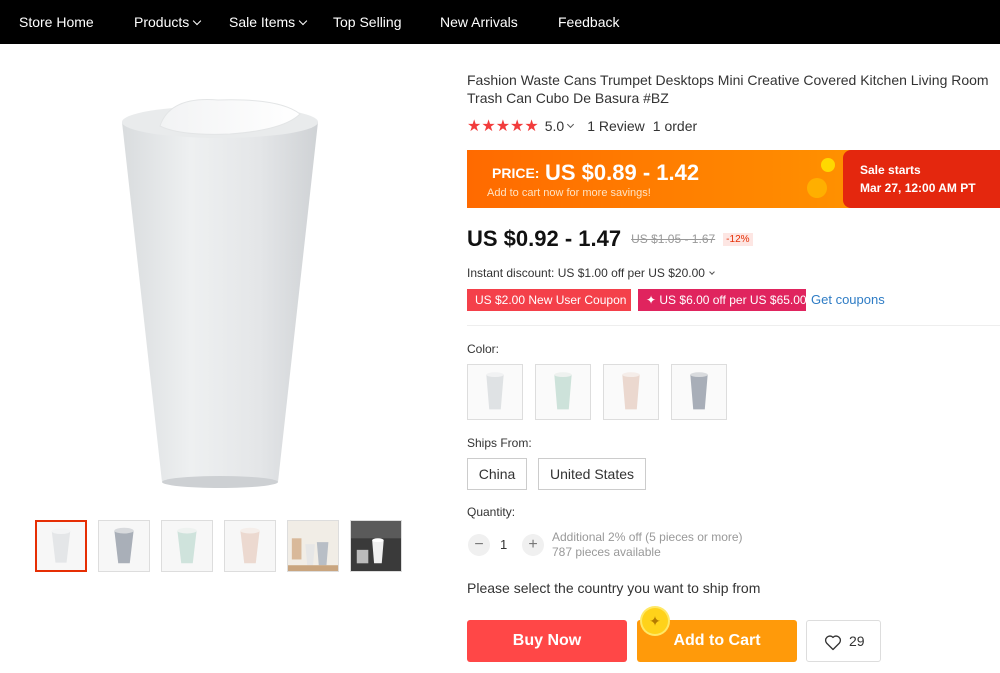 The image size is (1000, 673). What do you see at coordinates (722, 300) in the screenshot?
I see `store-coupon: ✦ US $6.00 off per US $65.00` at bounding box center [722, 300].